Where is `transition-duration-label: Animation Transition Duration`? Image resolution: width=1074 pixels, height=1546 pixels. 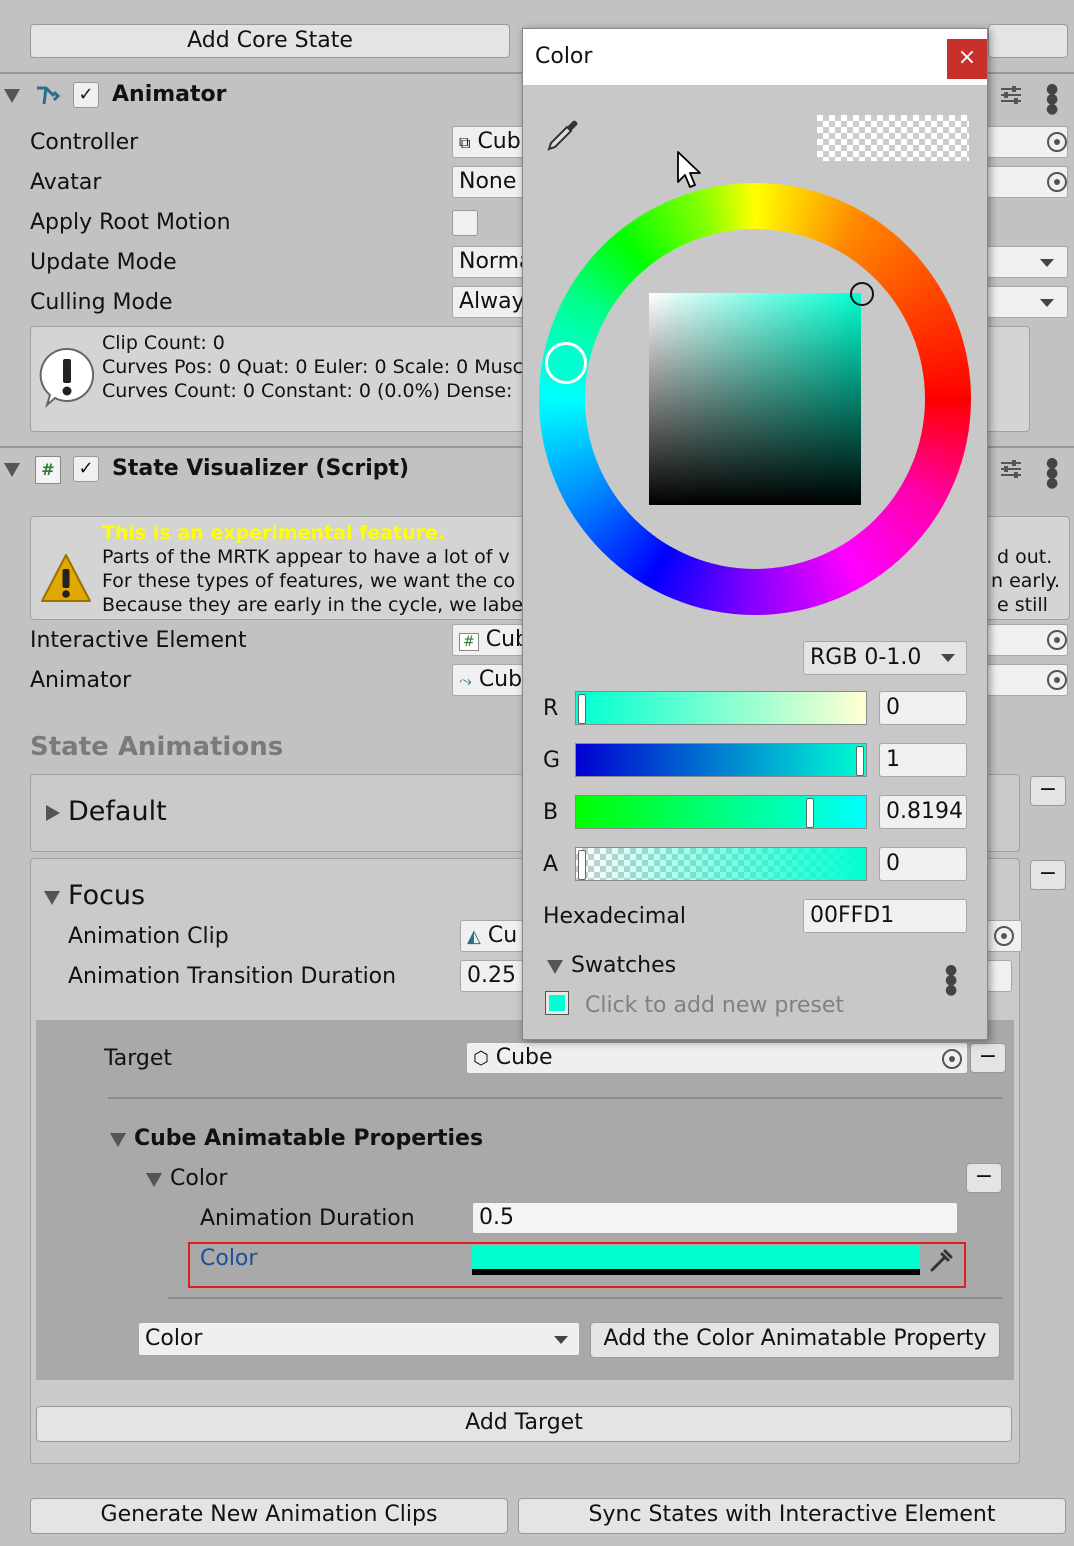 transition-duration-label: Animation Transition Duration is located at coordinates (232, 976).